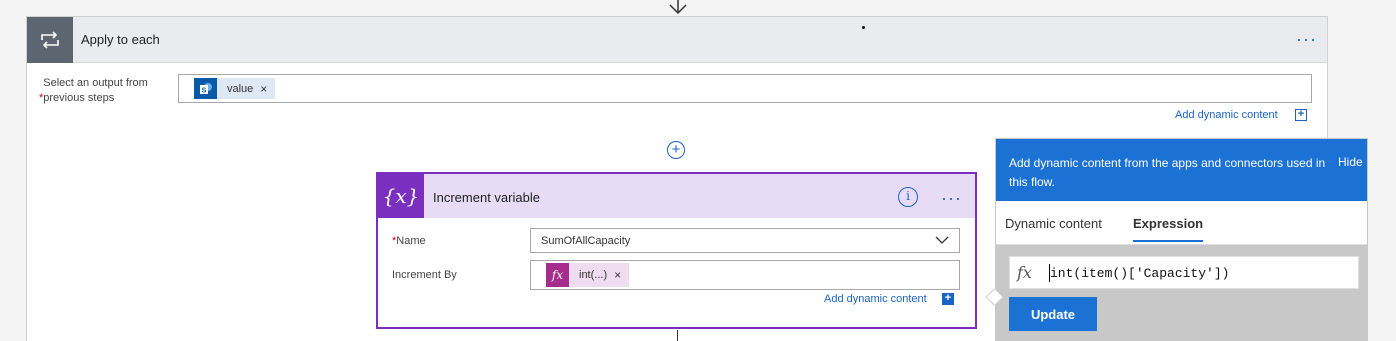 This screenshot has height=341, width=1396. Describe the element at coordinates (676, 150) in the screenshot. I see `add-step-icon: +` at that location.